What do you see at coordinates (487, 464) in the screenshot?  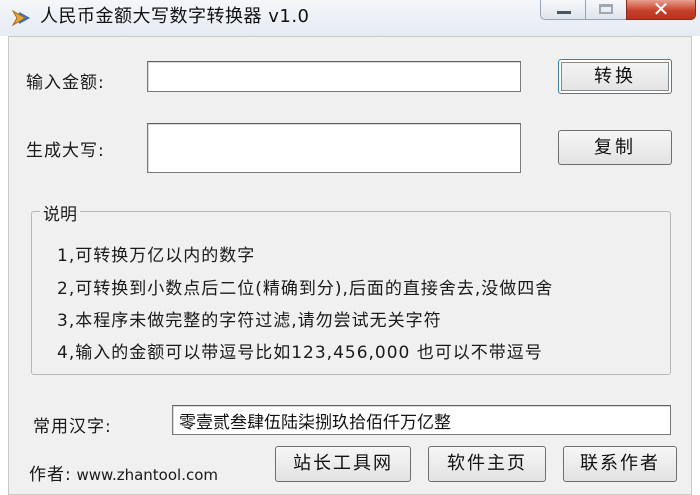 I see `software-homepage-button: 软件主页` at bounding box center [487, 464].